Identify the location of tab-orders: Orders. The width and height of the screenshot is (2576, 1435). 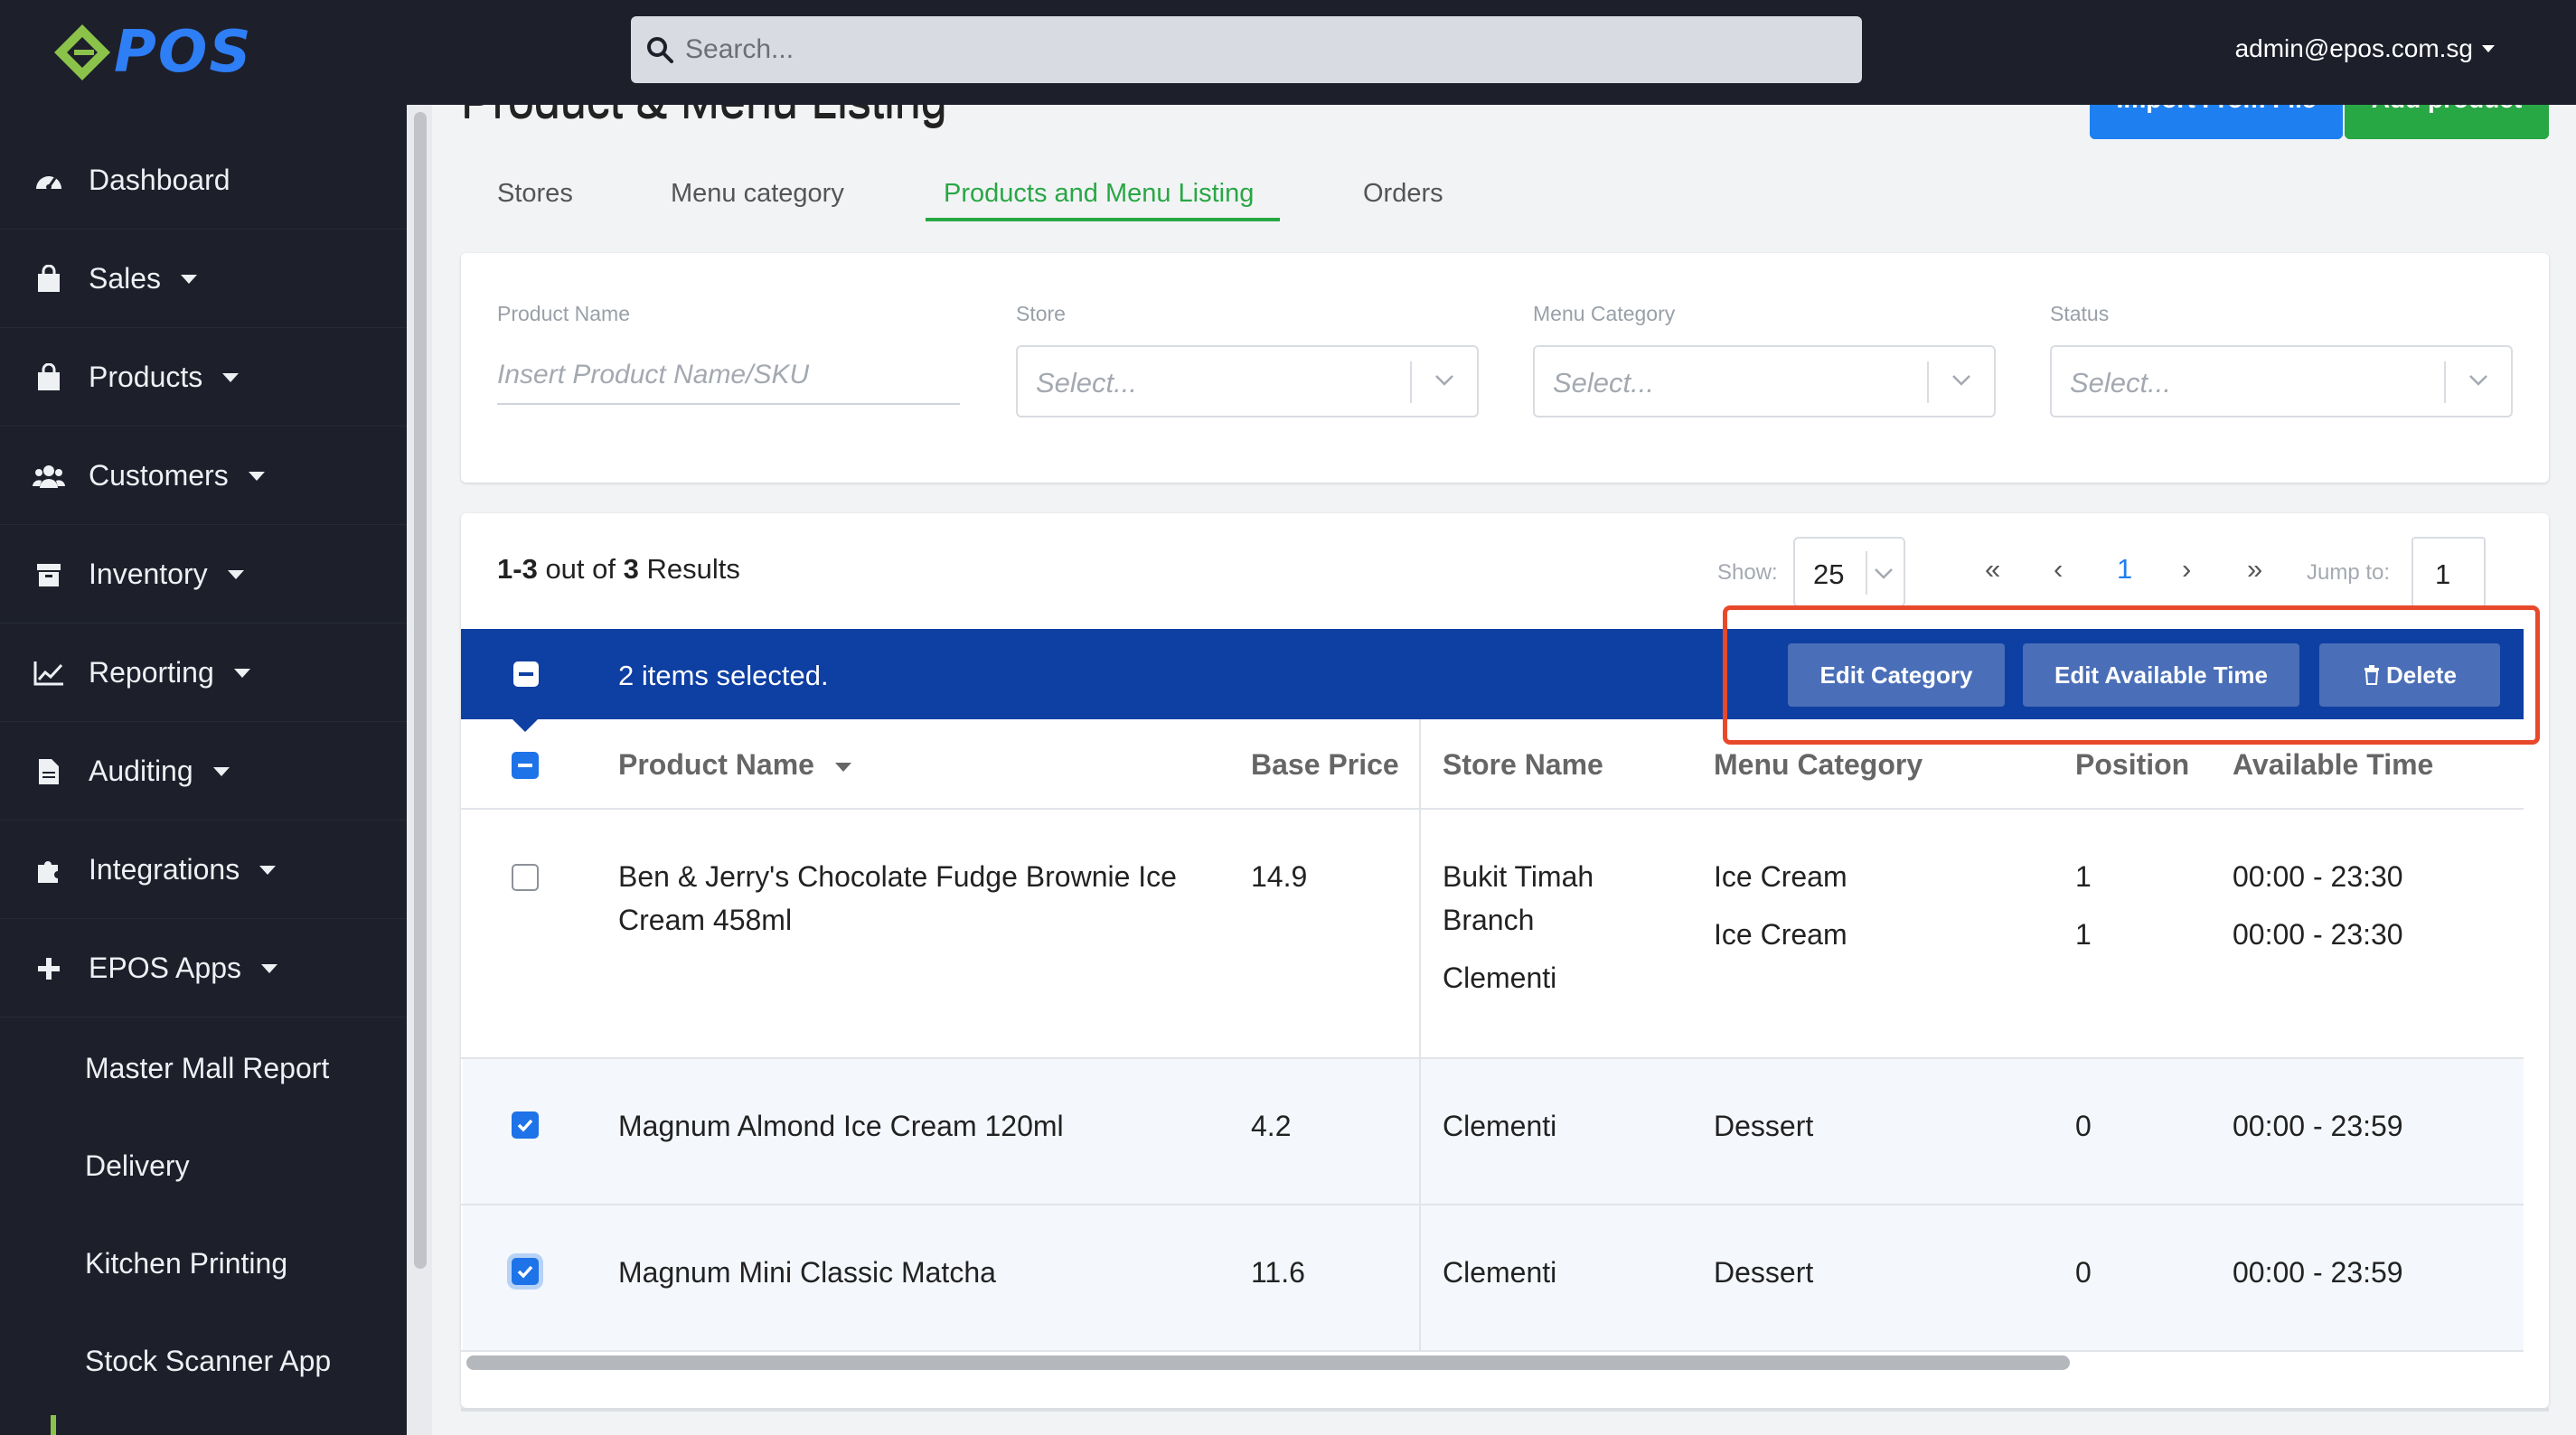
(1403, 193).